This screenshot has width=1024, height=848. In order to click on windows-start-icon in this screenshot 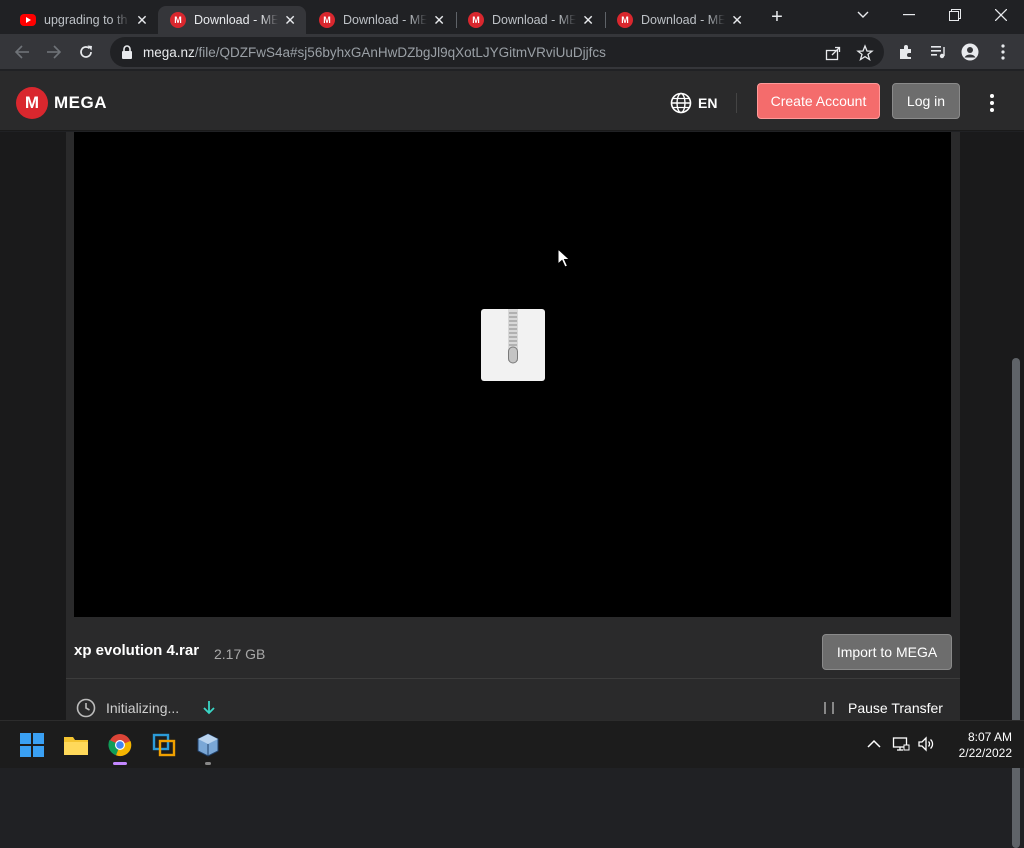, I will do `click(32, 745)`.